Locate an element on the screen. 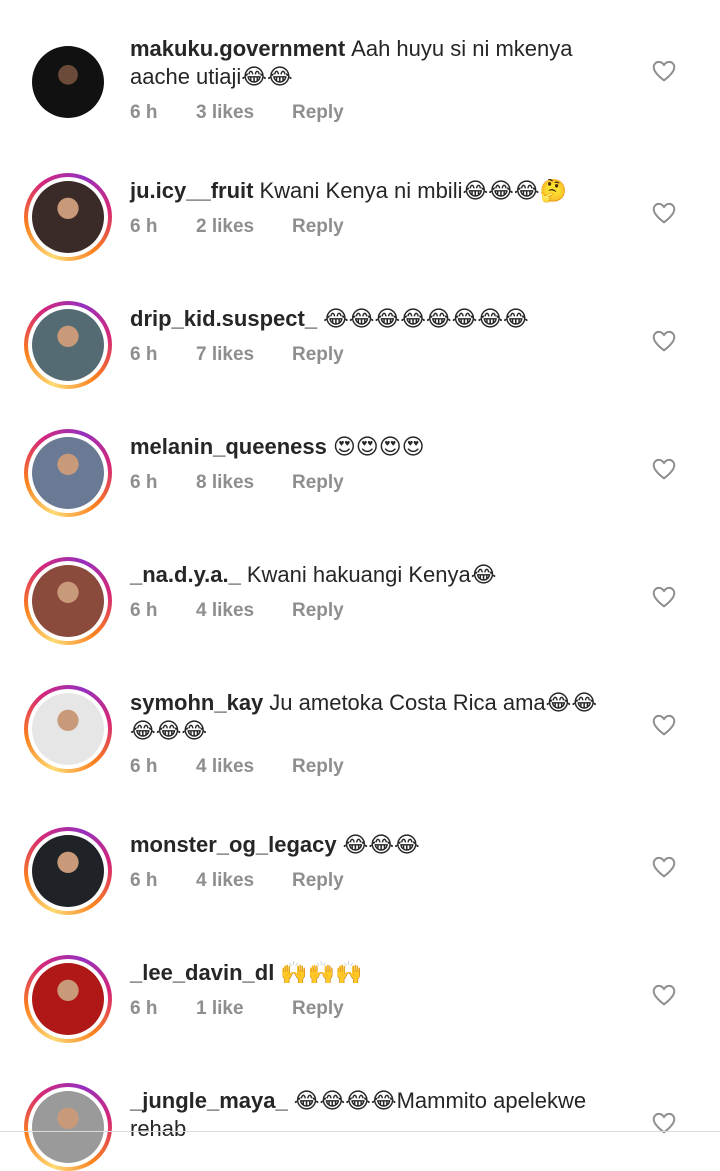 The image size is (720, 1171). comment-content: _jungle_maya_ 😂😂😂😂Mammito apelekwe rehab is located at coordinates (375, 1115).